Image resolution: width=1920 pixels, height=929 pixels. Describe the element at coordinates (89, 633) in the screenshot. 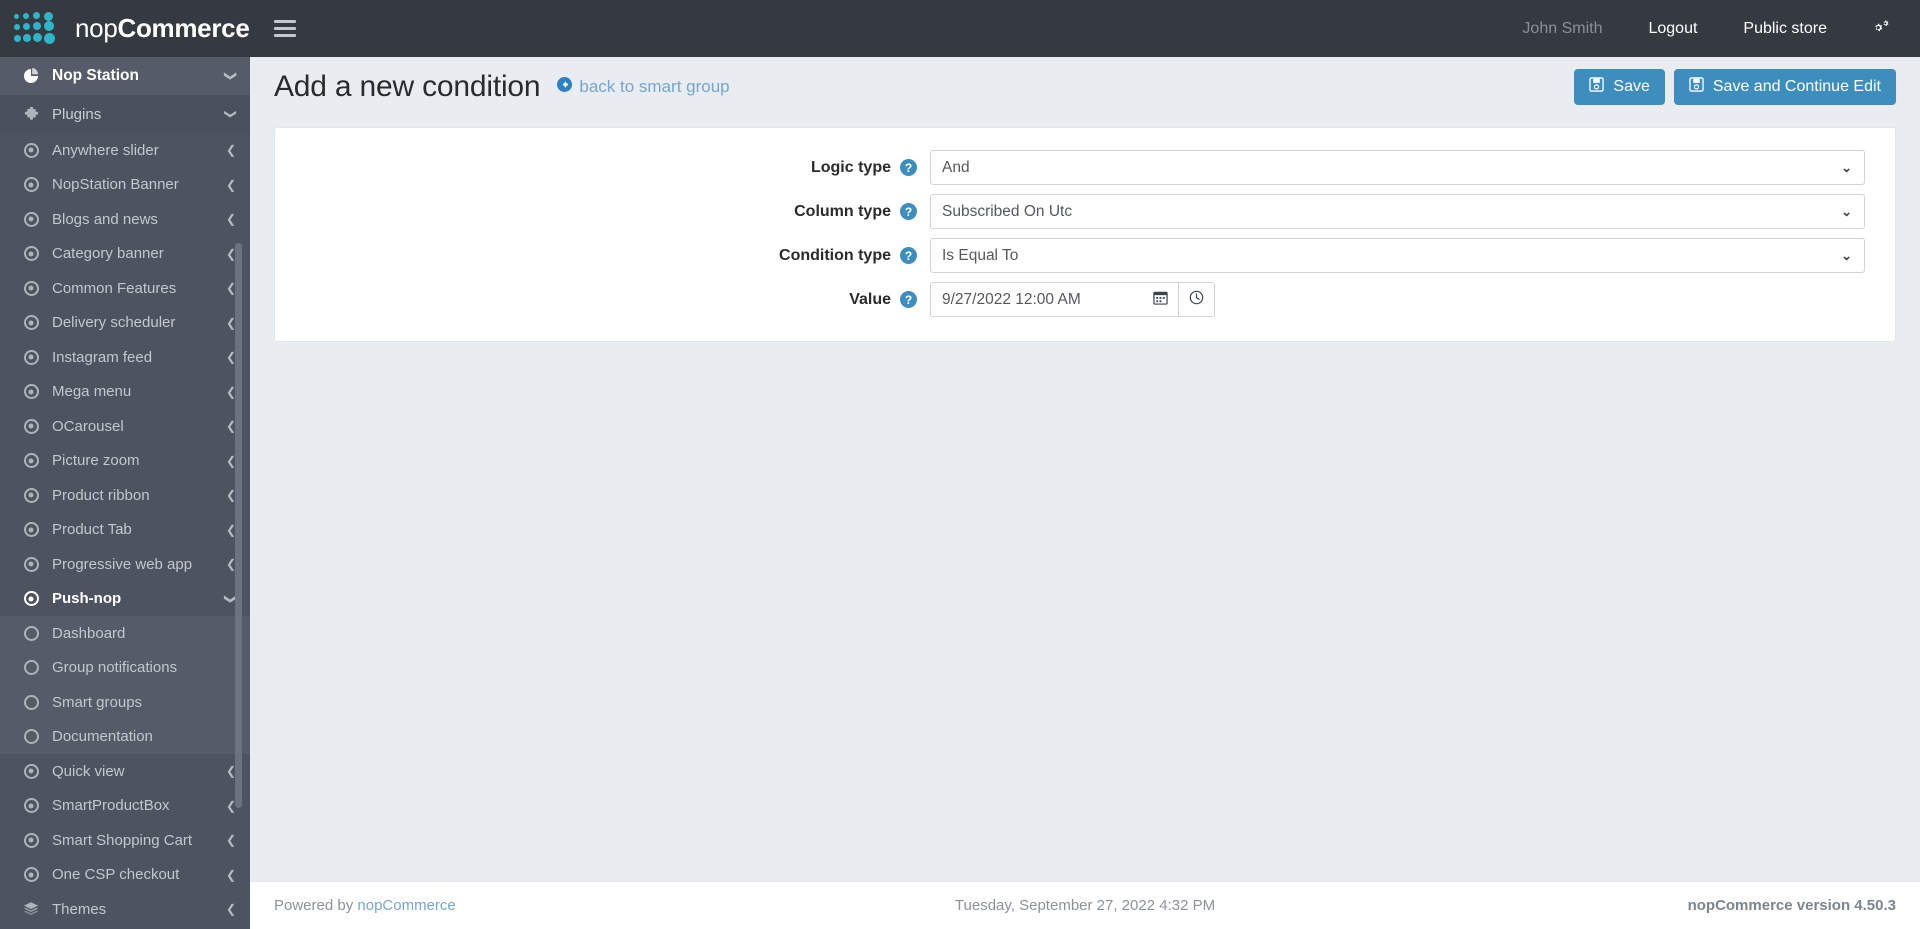

I see `sidebar-item-label: Dashboard` at that location.